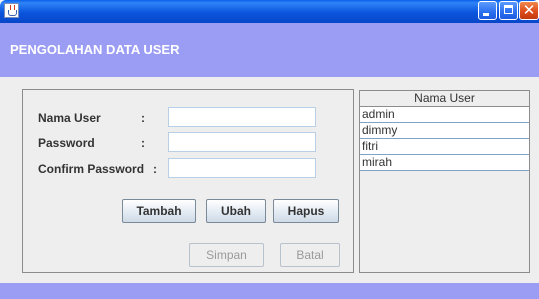  What do you see at coordinates (269, 291) in the screenshot?
I see `footer-band` at bounding box center [269, 291].